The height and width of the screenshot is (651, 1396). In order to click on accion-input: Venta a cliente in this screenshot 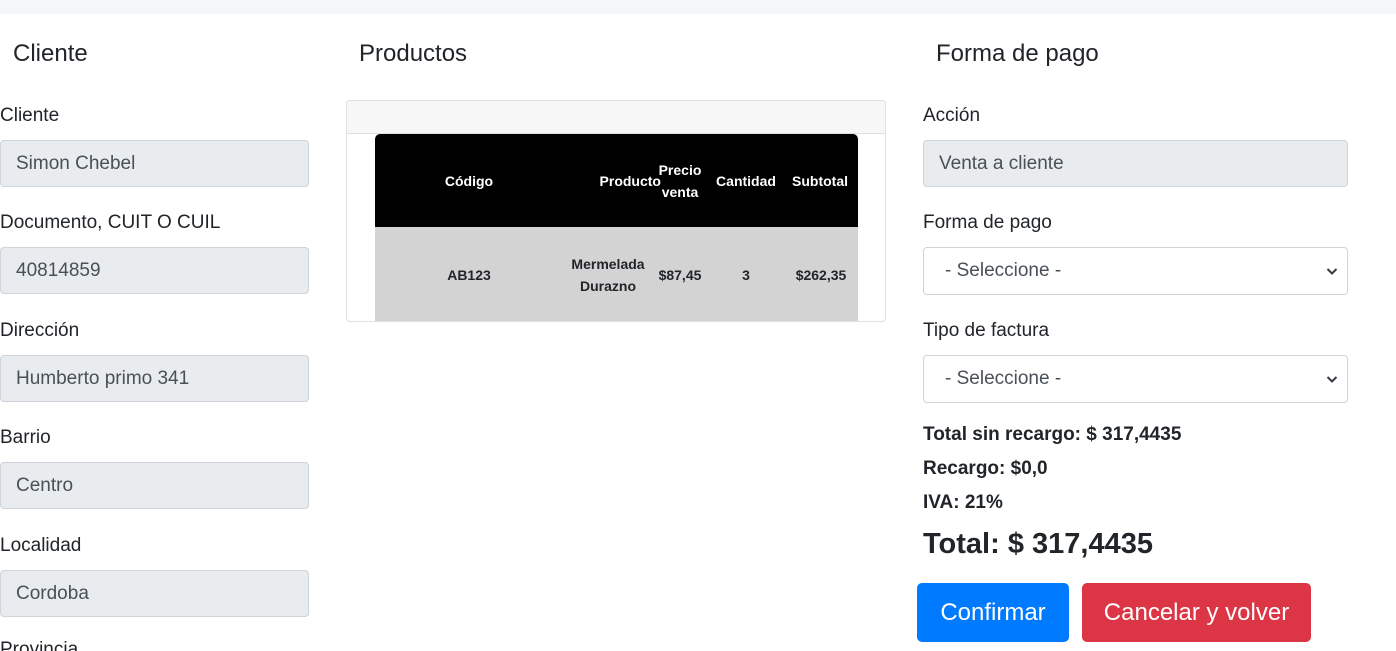, I will do `click(1135, 163)`.